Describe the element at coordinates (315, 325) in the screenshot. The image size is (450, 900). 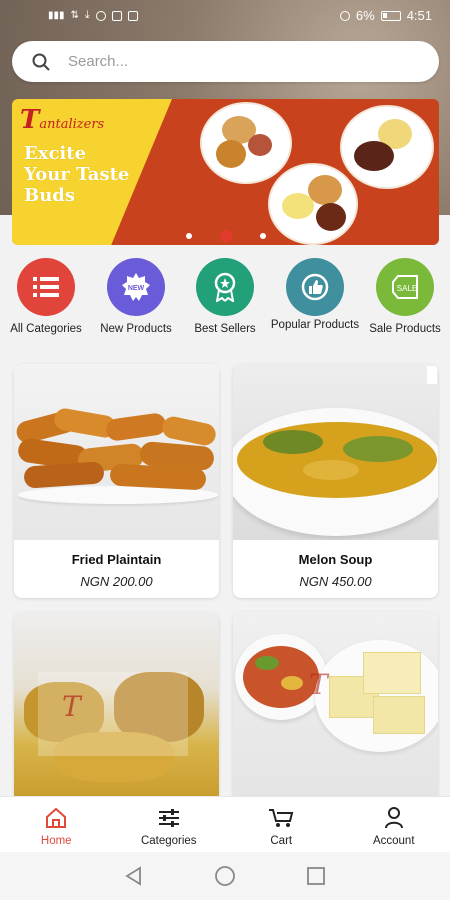
I see `category-label: Popular Products` at that location.